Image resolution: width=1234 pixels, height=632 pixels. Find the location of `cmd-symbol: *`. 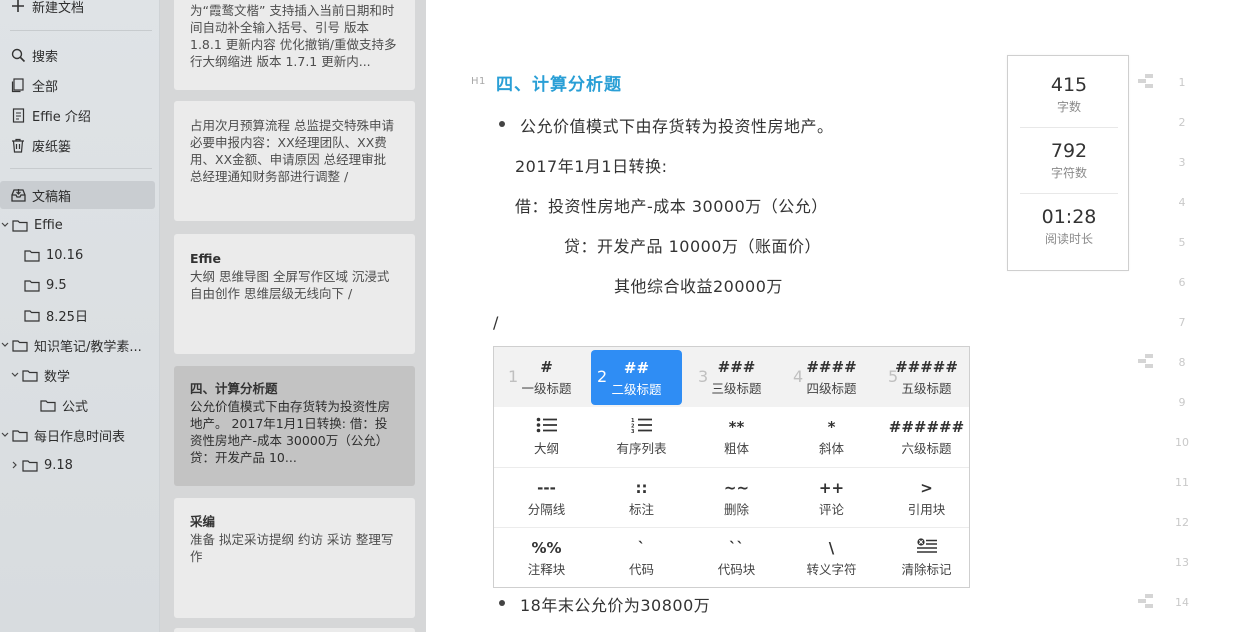

cmd-symbol: * is located at coordinates (831, 427).